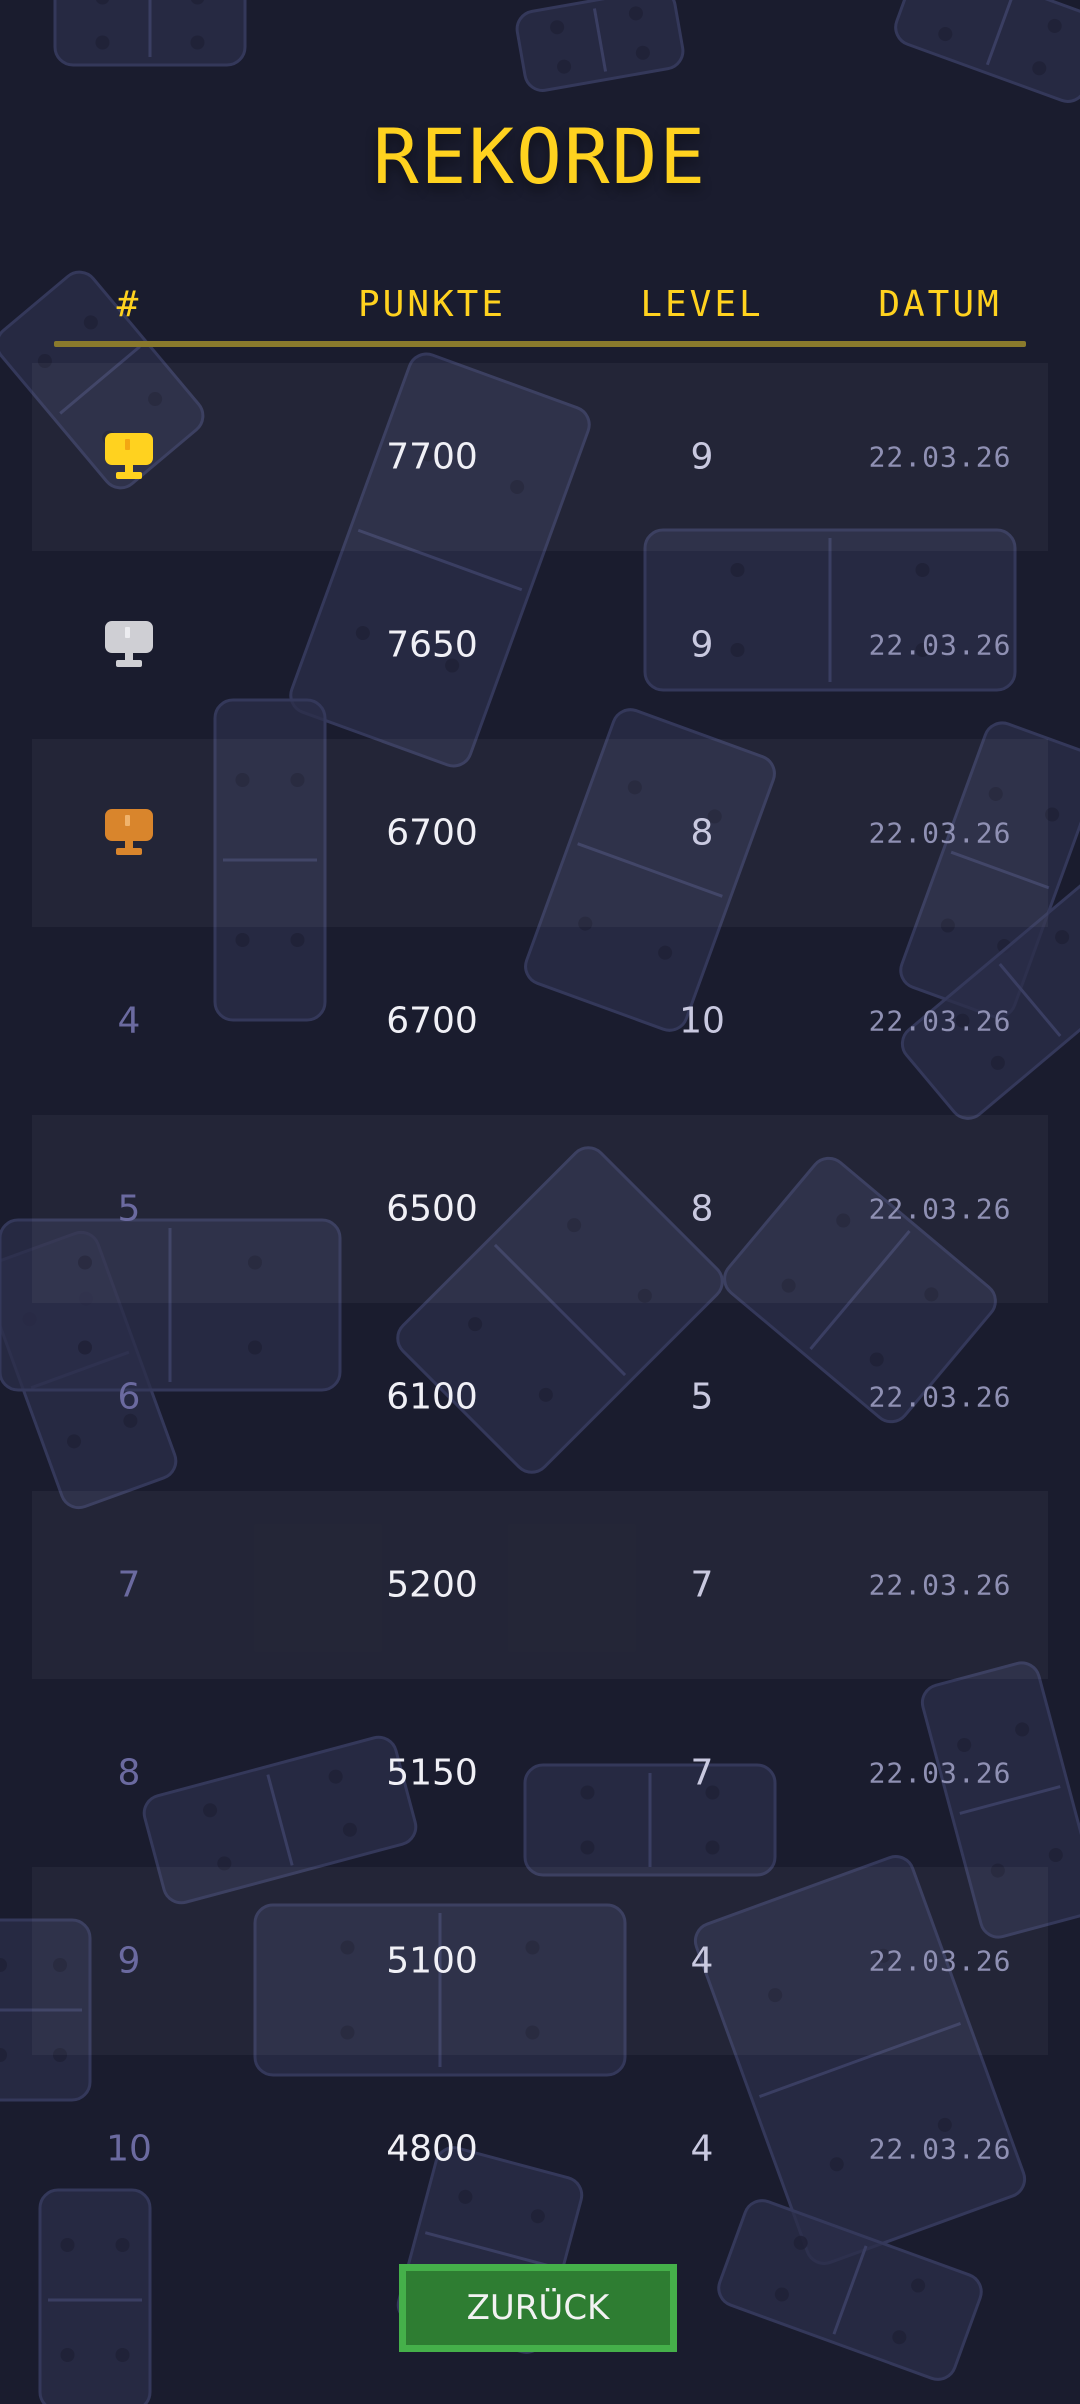 The image size is (1080, 2404). What do you see at coordinates (540, 645) in the screenshot?
I see `table-row: 7650 9 22.03.26` at bounding box center [540, 645].